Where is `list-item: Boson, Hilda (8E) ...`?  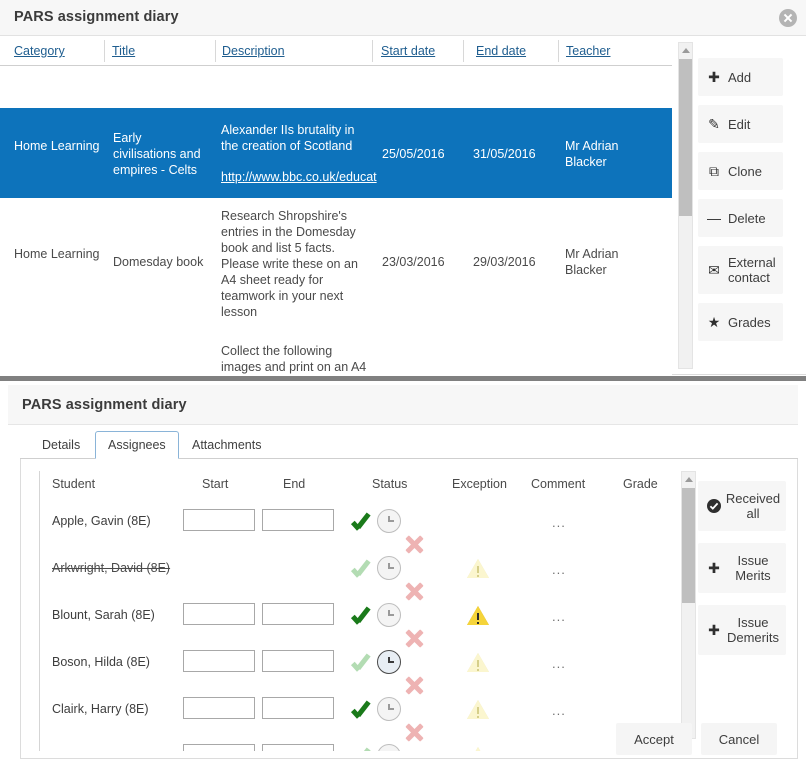 list-item: Boson, Hilda (8E) ... is located at coordinates (357, 679).